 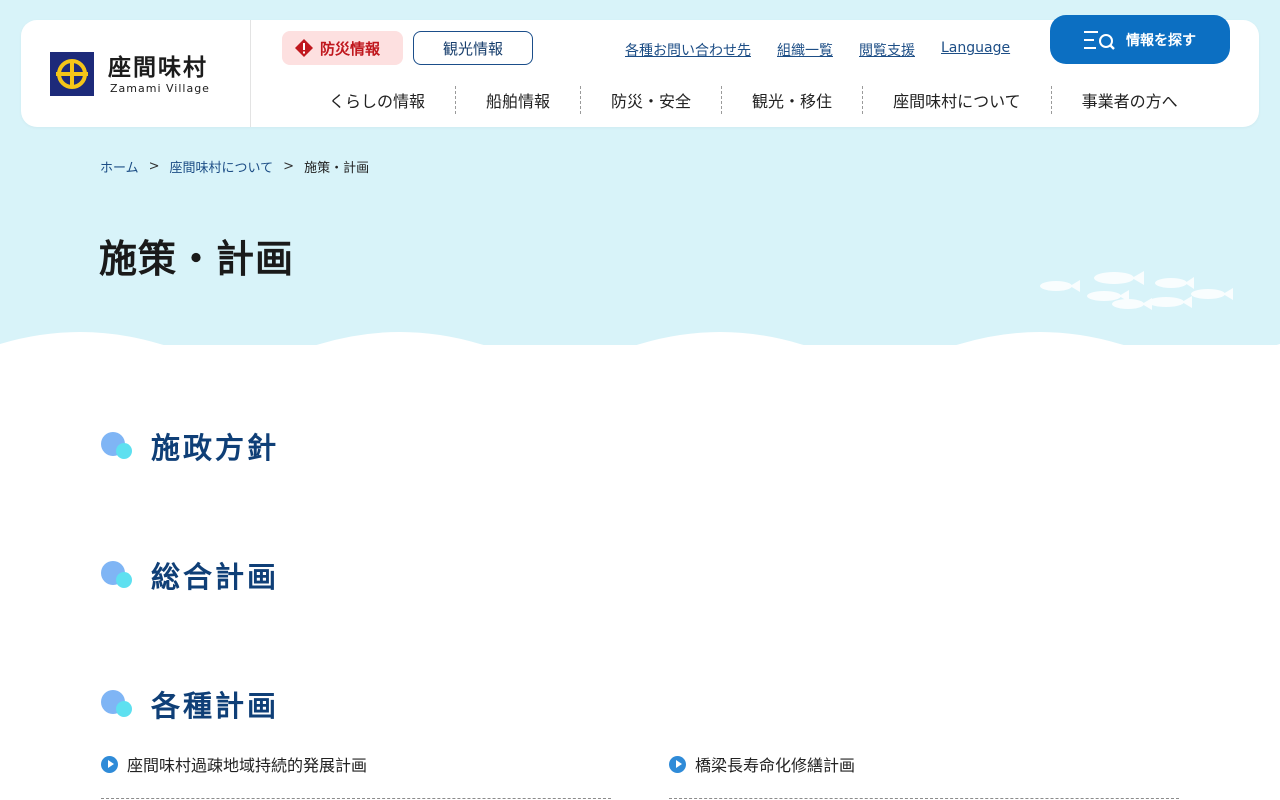 I want to click on section-heading-policy: 施政方針, so click(x=190, y=446).